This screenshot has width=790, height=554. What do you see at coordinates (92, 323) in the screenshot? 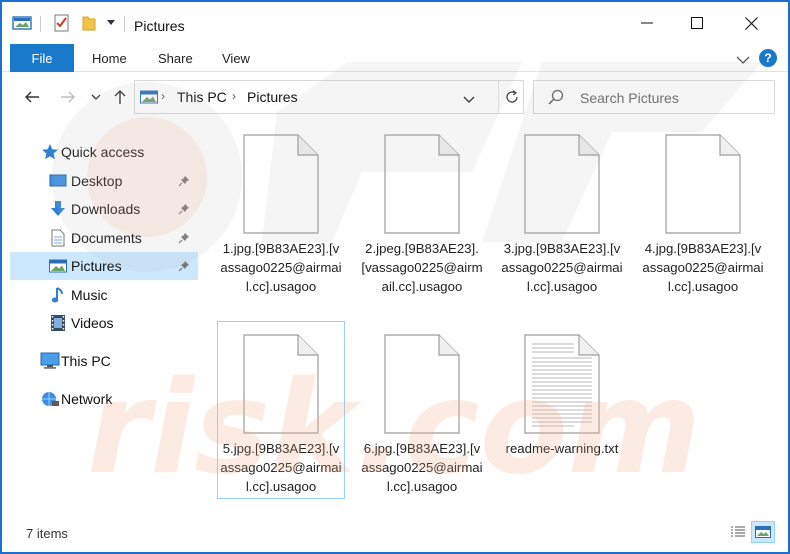
I see `sidebar-item-label: Videos` at bounding box center [92, 323].